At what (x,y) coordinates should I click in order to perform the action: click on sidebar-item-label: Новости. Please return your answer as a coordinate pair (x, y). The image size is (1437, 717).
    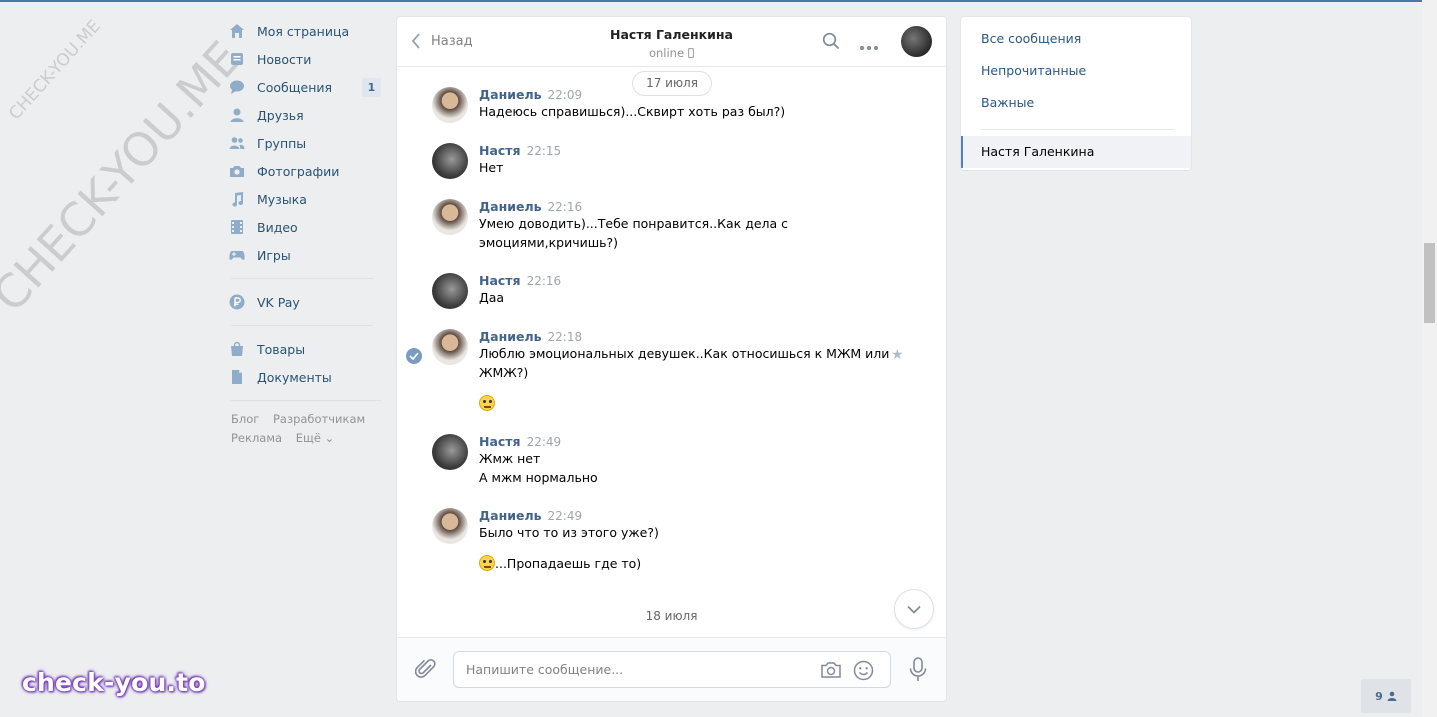
    Looking at the image, I should click on (284, 59).